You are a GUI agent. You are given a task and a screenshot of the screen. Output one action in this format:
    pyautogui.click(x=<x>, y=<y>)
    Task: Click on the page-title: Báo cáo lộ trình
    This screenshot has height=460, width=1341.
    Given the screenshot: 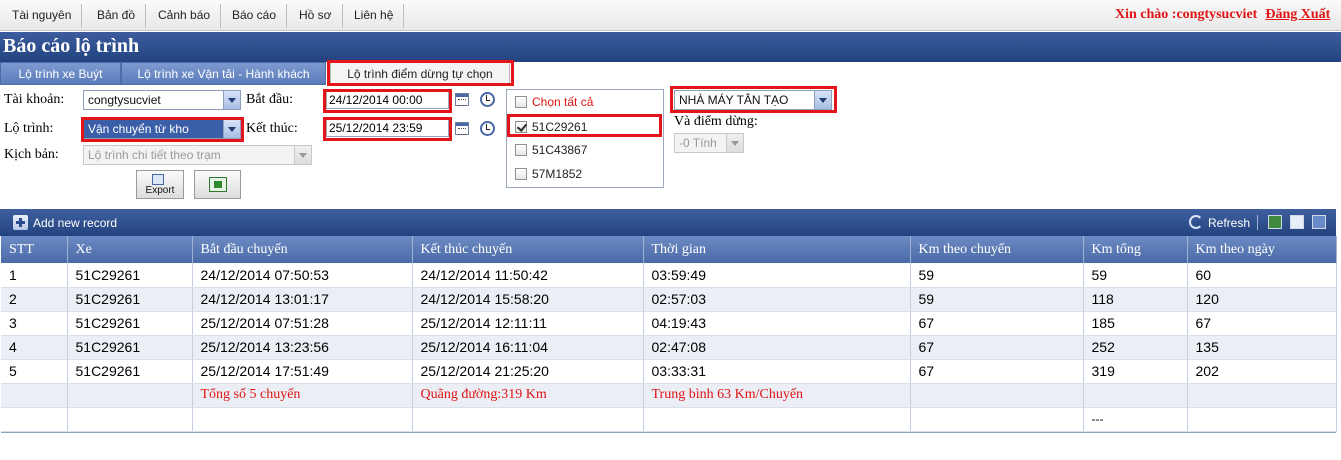 What is the action you would take?
    pyautogui.click(x=71, y=46)
    